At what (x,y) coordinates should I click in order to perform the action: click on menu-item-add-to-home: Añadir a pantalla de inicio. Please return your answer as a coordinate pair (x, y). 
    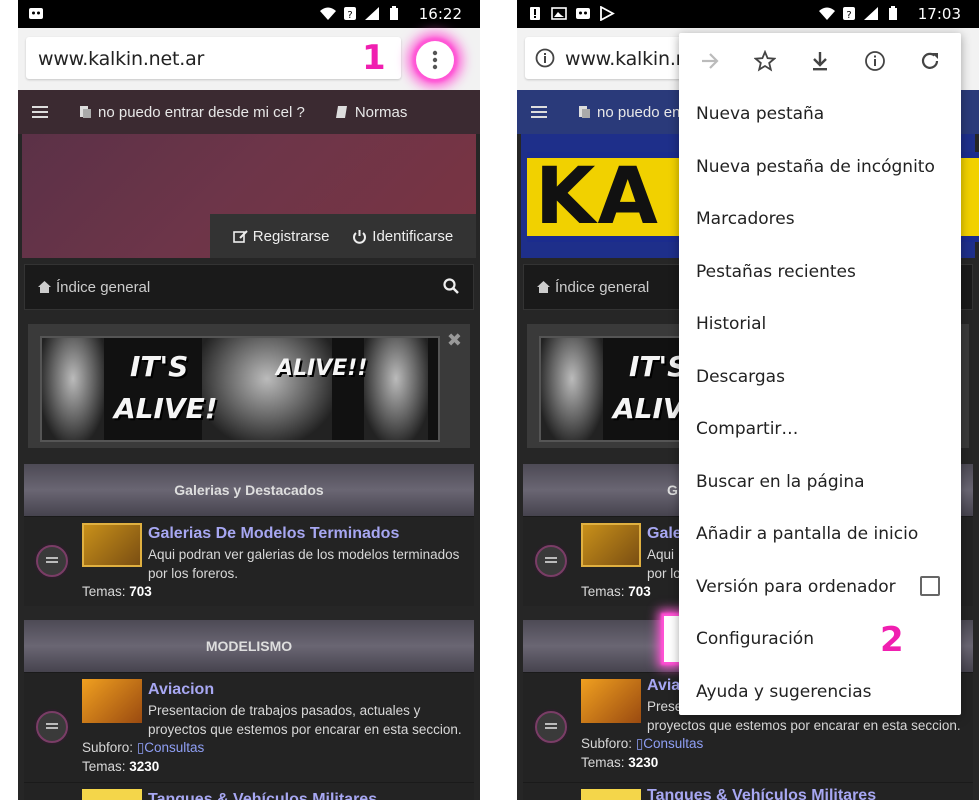
    Looking at the image, I should click on (807, 534).